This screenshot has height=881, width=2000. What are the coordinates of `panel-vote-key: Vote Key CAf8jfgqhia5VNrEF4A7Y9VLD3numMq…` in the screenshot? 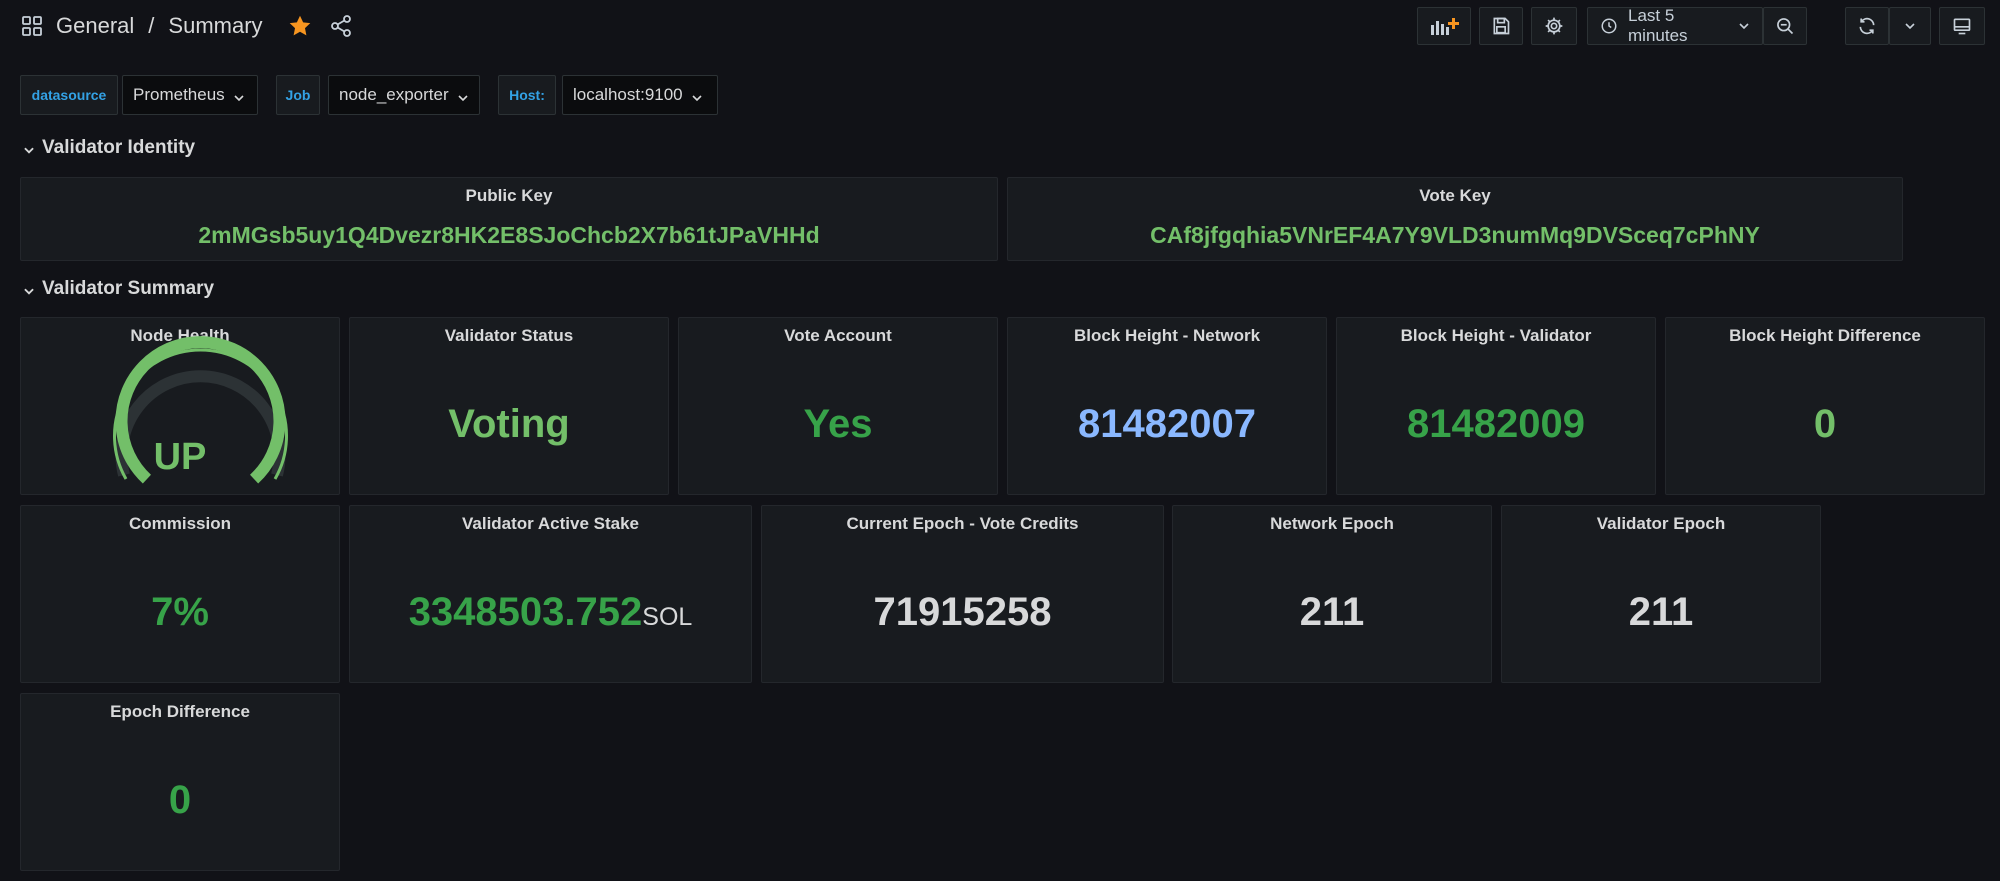 It's located at (1455, 219).